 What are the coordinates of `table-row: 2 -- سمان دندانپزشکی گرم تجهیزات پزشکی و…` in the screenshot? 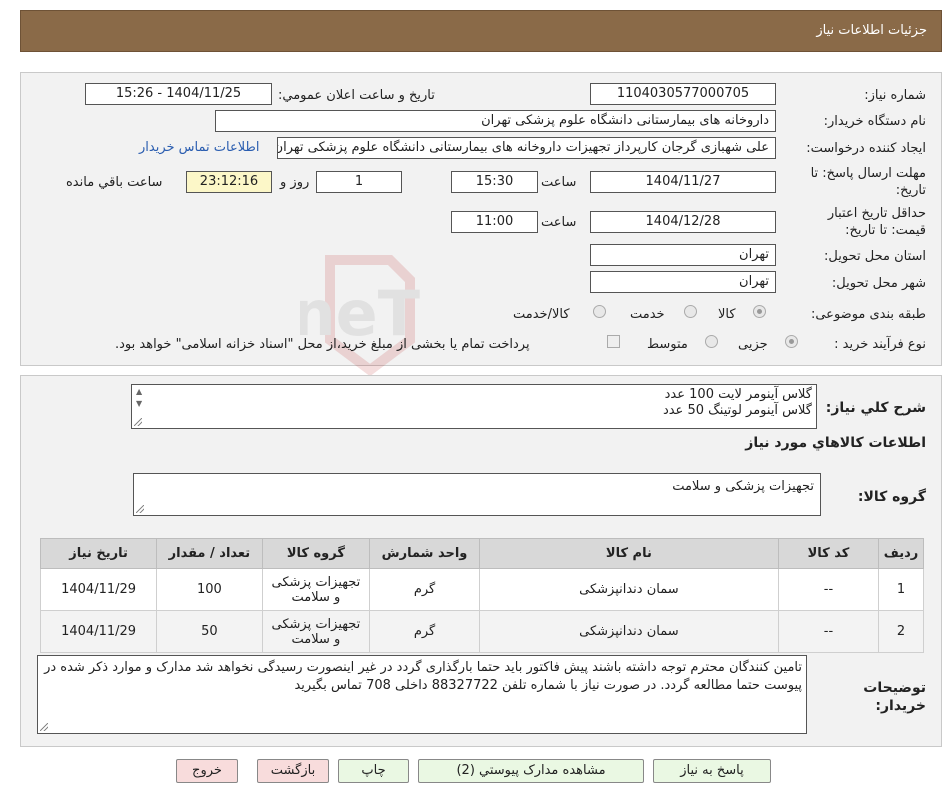 It's located at (481, 631).